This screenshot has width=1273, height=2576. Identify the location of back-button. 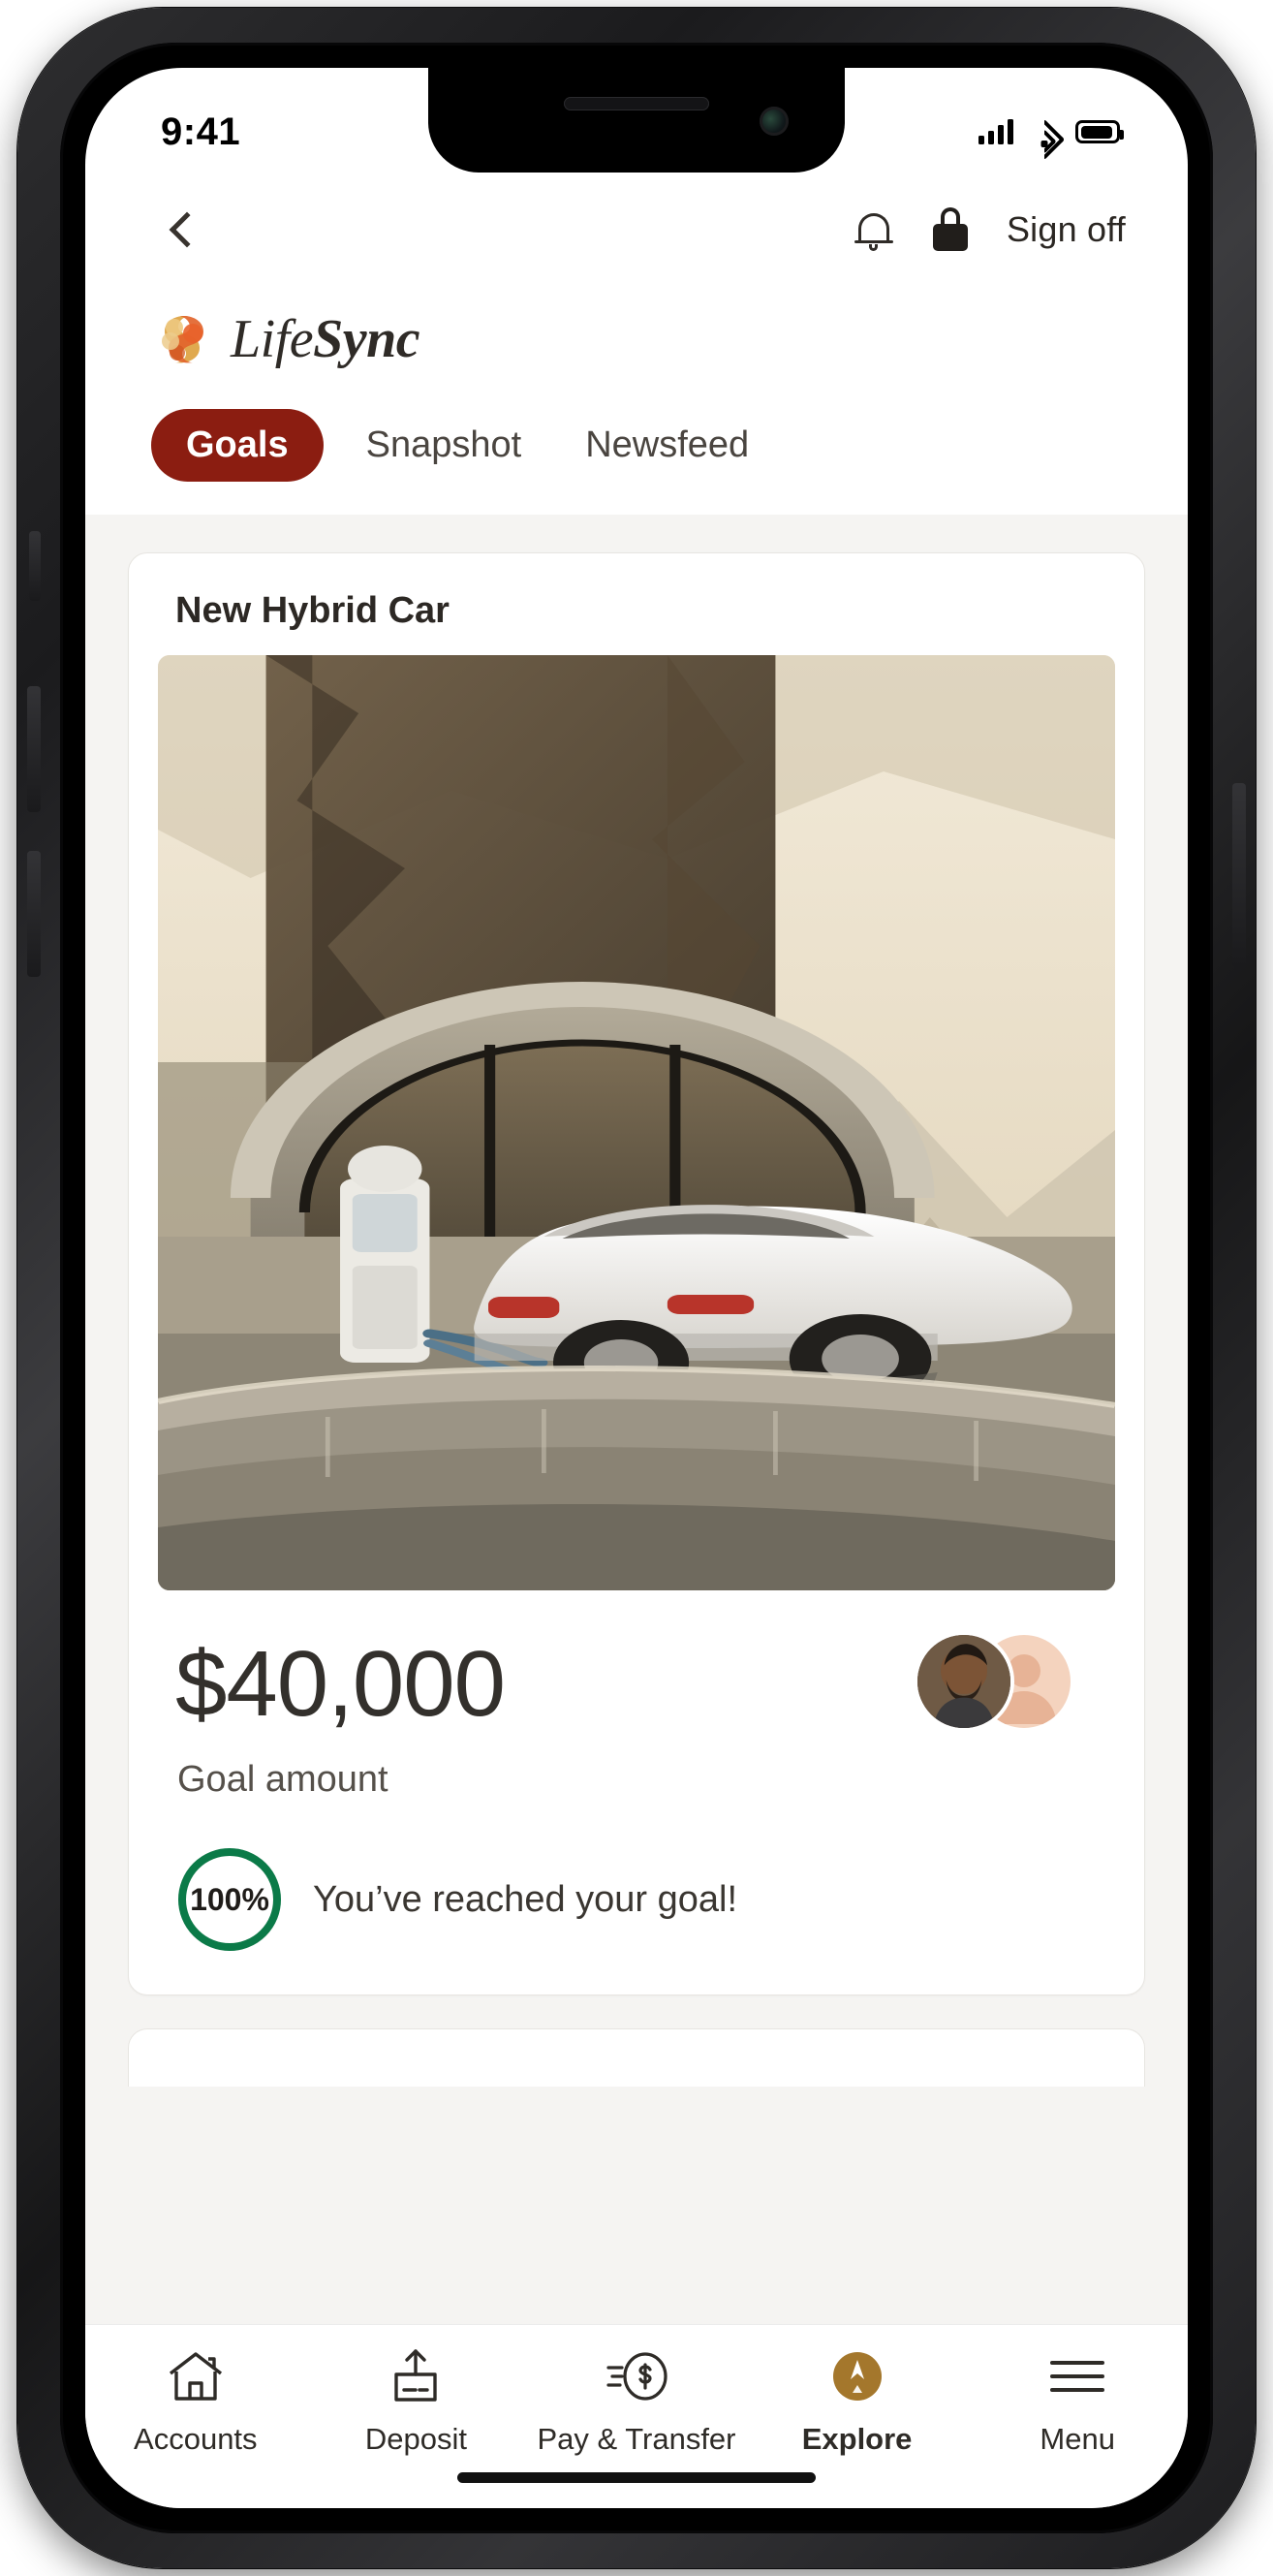
(183, 230).